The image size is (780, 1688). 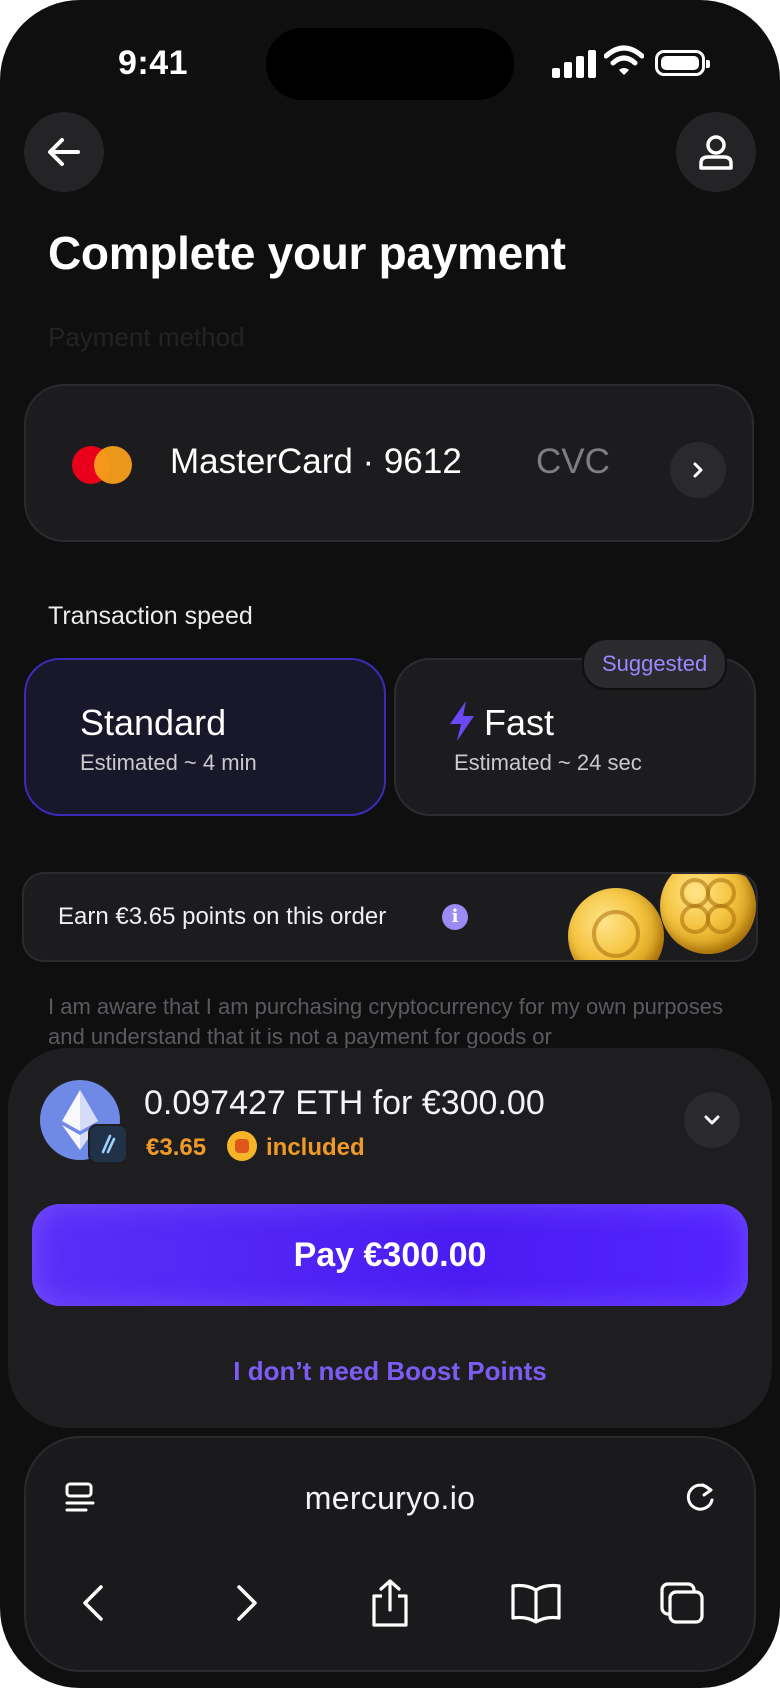 I want to click on chevron-down-icon, so click(x=712, y=1120).